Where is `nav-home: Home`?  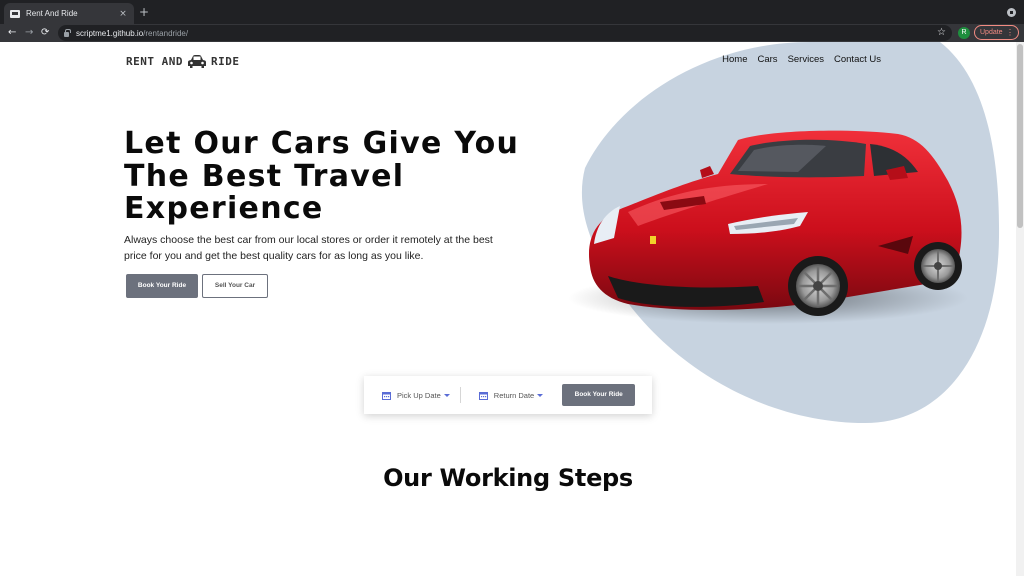 nav-home: Home is located at coordinates (734, 59).